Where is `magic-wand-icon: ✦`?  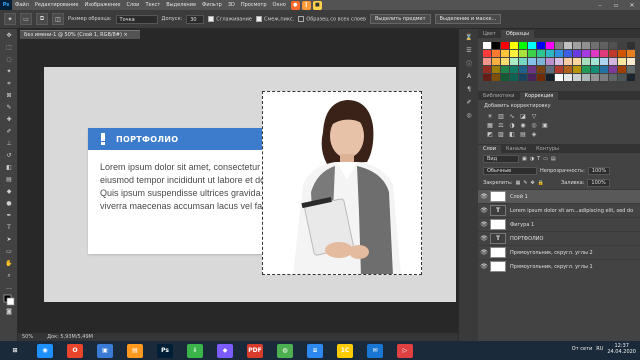
magic-wand-icon: ✦ is located at coordinates (10, 19).